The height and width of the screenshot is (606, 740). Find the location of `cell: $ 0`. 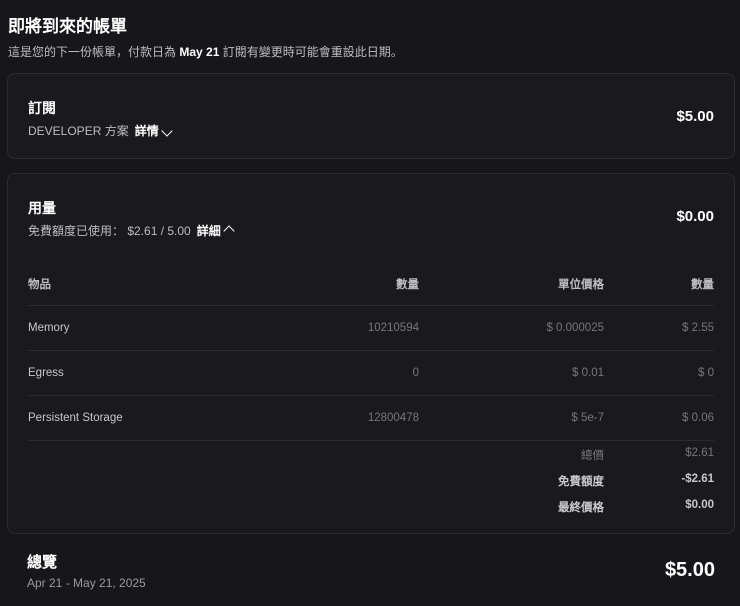

cell: $ 0 is located at coordinates (706, 373).